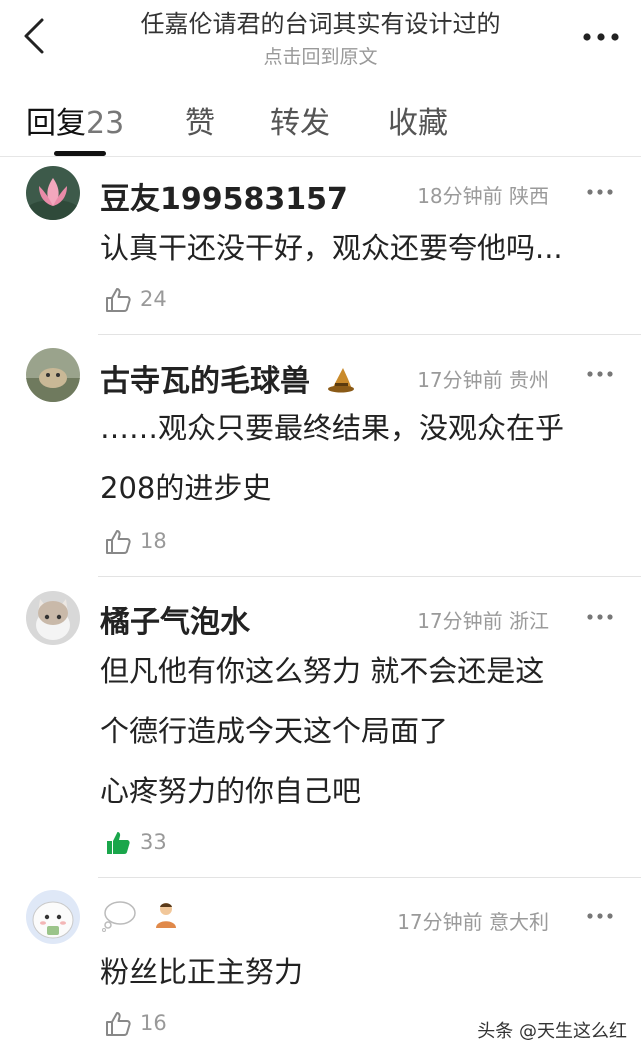  I want to click on like-button: 33, so click(135, 844).